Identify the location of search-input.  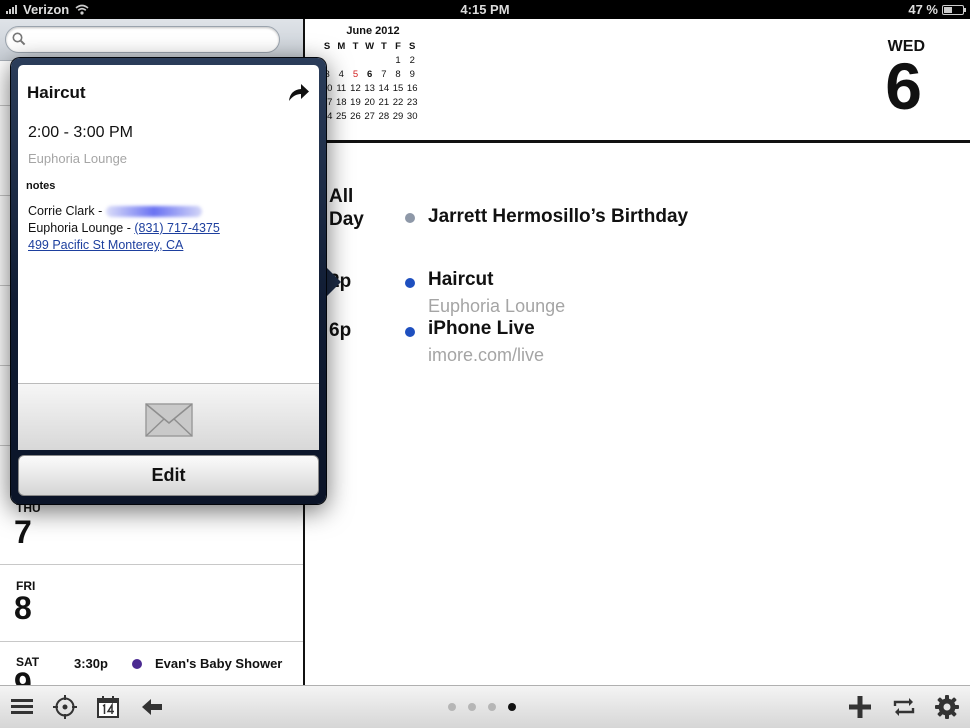
(142, 39).